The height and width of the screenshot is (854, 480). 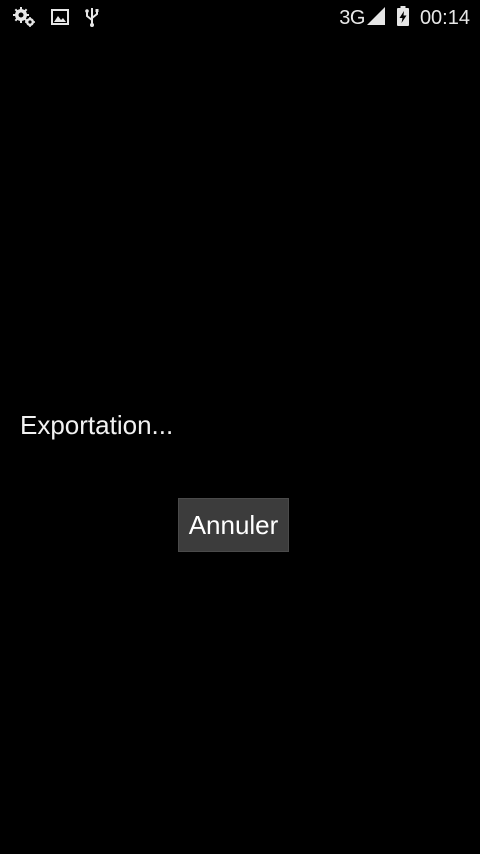 I want to click on system-status: 3G 00:14, so click(x=404, y=18).